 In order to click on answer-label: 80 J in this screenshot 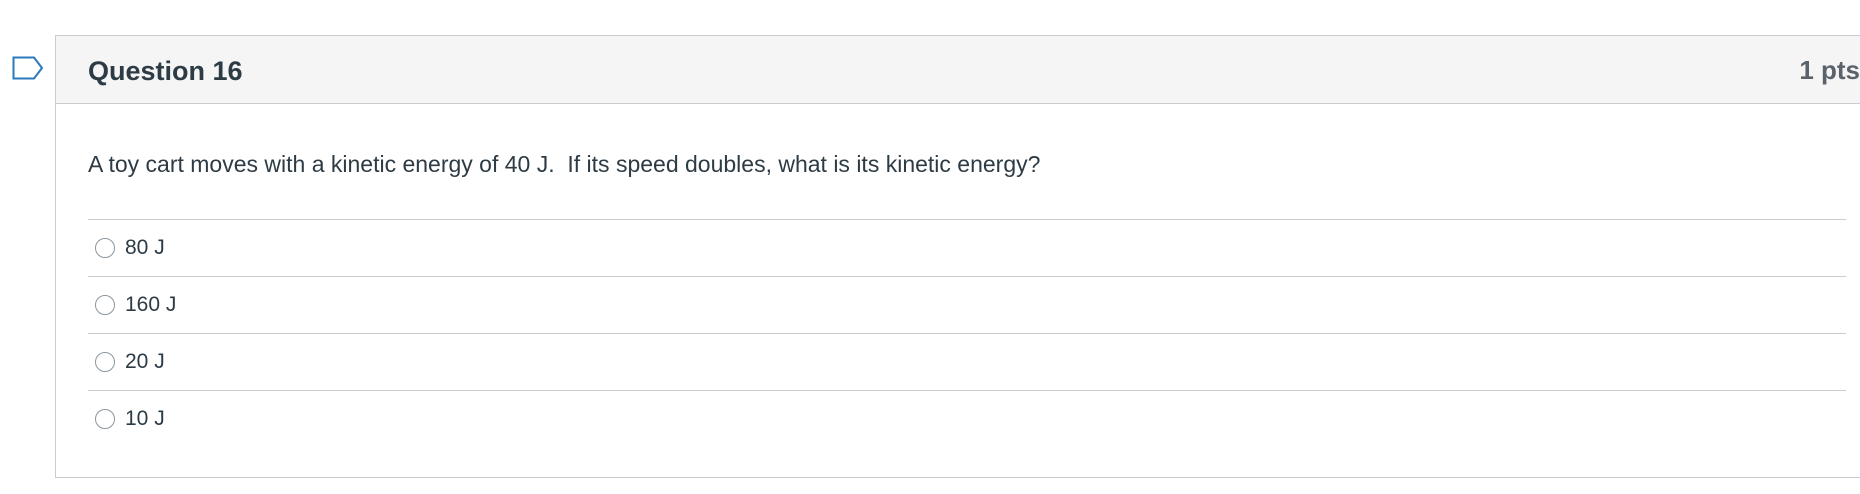, I will do `click(145, 248)`.